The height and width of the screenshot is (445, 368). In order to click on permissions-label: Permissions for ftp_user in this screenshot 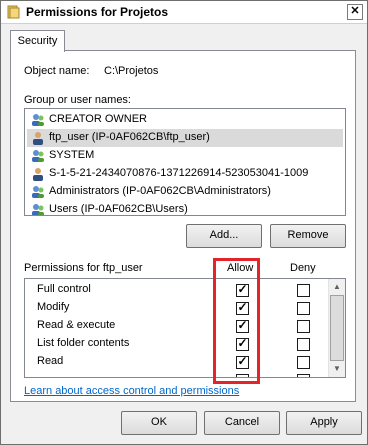, I will do `click(83, 268)`.